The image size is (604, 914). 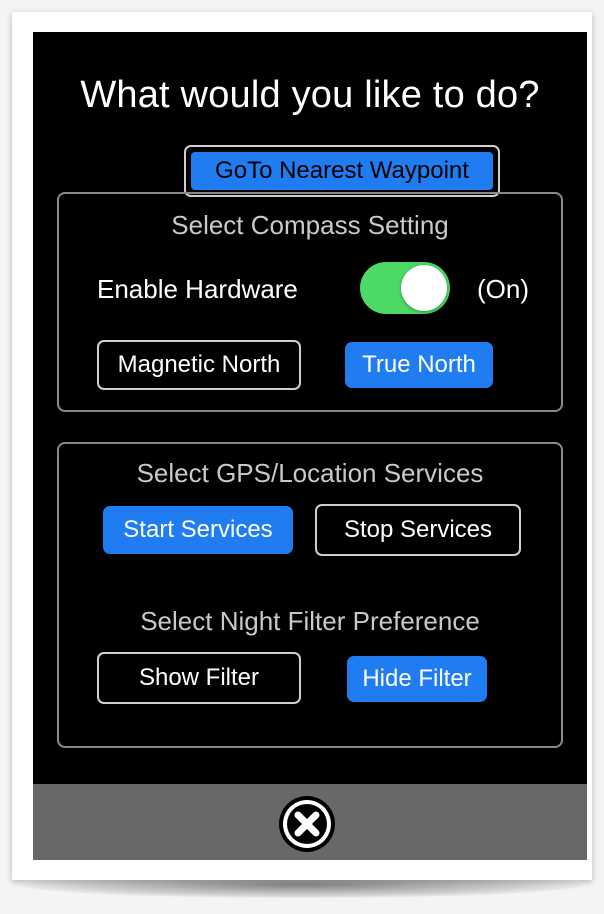 I want to click on toggle-state-label: (On), so click(x=503, y=289).